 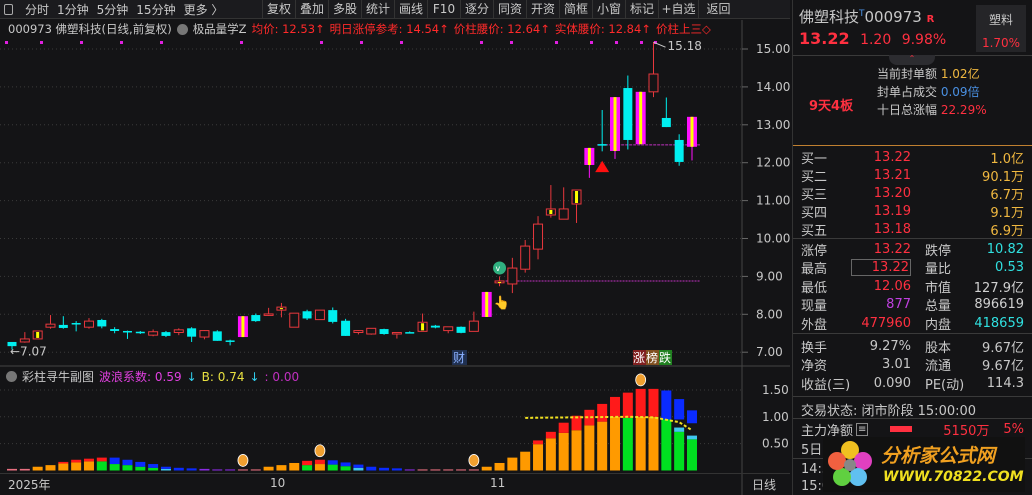 What do you see at coordinates (912, 249) in the screenshot?
I see `stats-row: 涨停 13.22 跌停 10.82` at bounding box center [912, 249].